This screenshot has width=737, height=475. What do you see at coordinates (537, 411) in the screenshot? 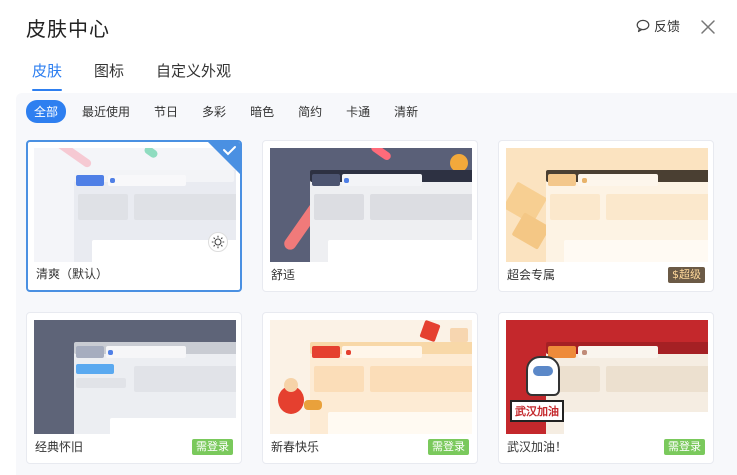
I see `wuhan-banner: 武汉加油` at bounding box center [537, 411].